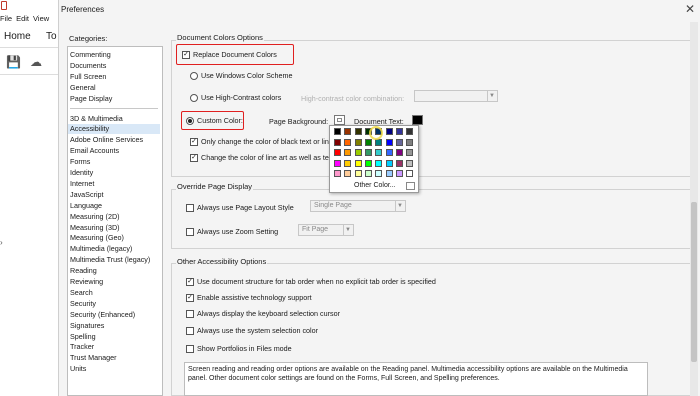 Image resolution: width=700 pixels, height=396 pixels. I want to click on category-security-enhanced: Security (Enhanced), so click(102, 315).